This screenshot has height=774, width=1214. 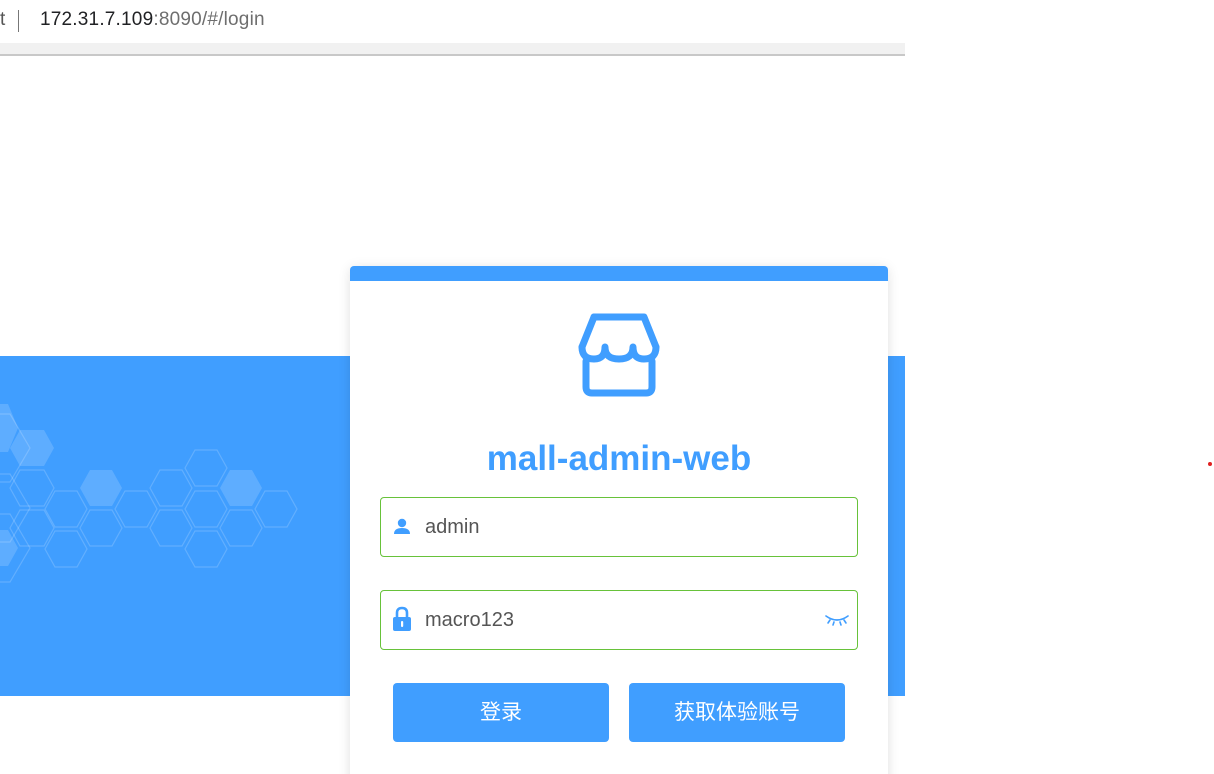 What do you see at coordinates (619, 355) in the screenshot?
I see `shop-logo-icon` at bounding box center [619, 355].